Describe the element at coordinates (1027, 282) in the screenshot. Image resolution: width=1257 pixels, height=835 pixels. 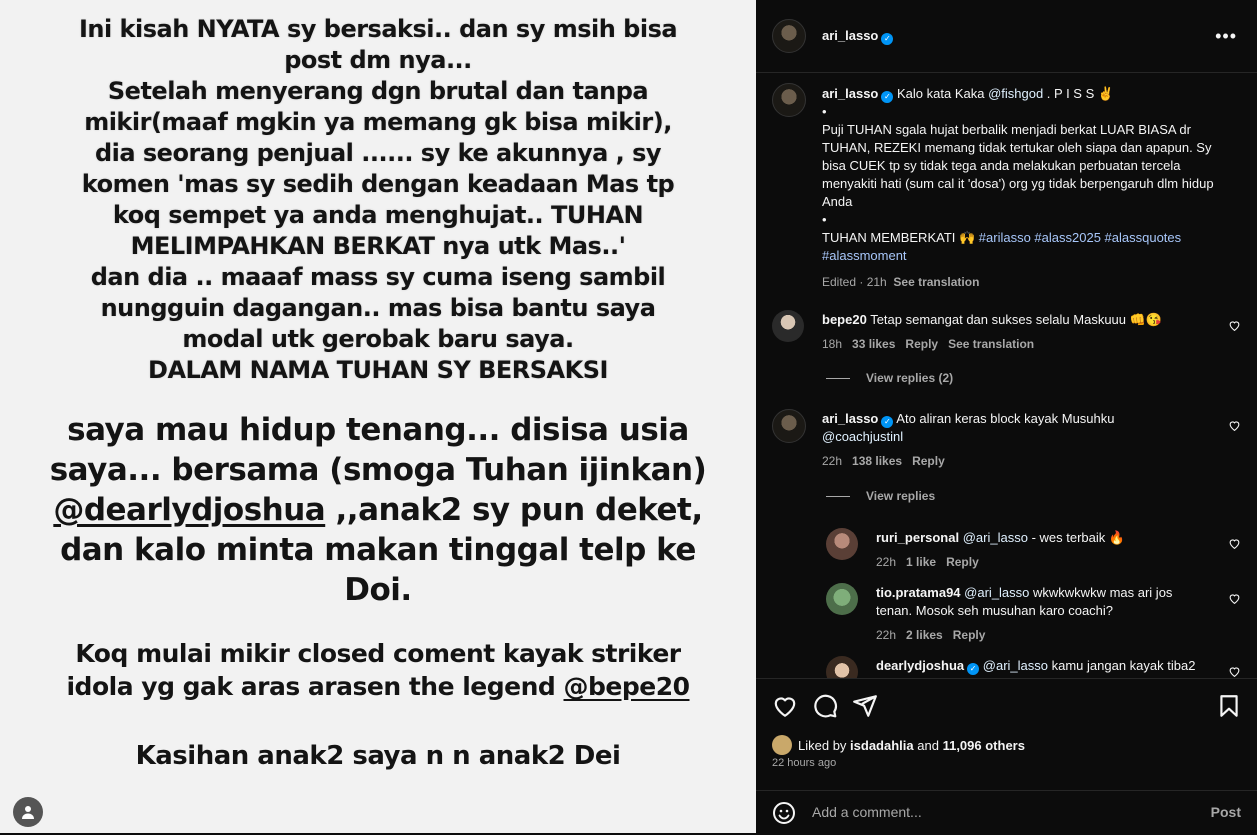
I see `caption-meta: Edited · 21h See translation` at that location.